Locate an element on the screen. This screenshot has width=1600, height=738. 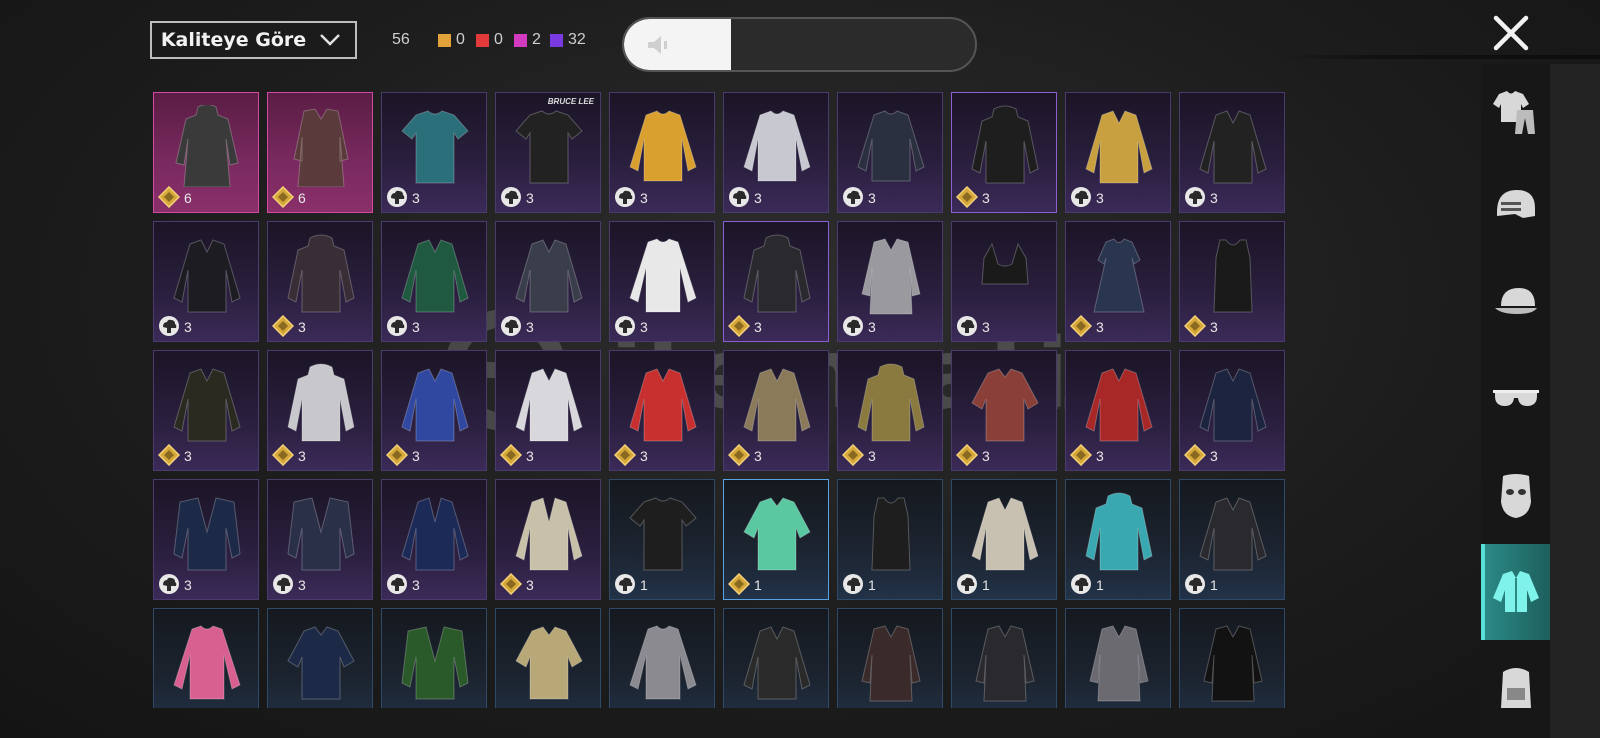
garment-vest-icon is located at coordinates (321, 534).